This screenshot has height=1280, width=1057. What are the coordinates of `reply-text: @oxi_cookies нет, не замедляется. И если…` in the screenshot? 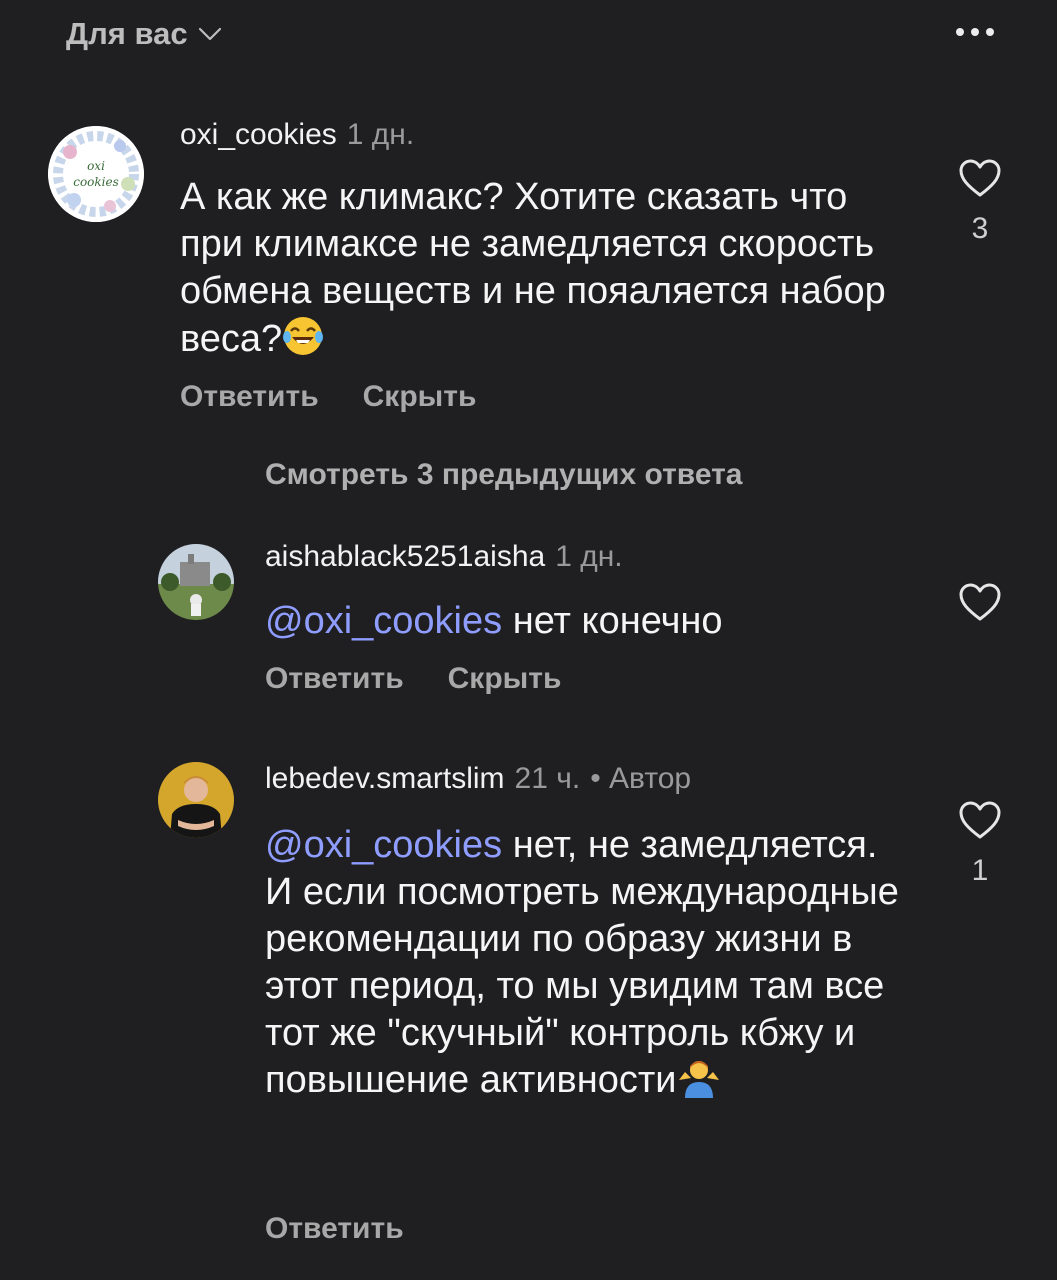 It's located at (590, 966).